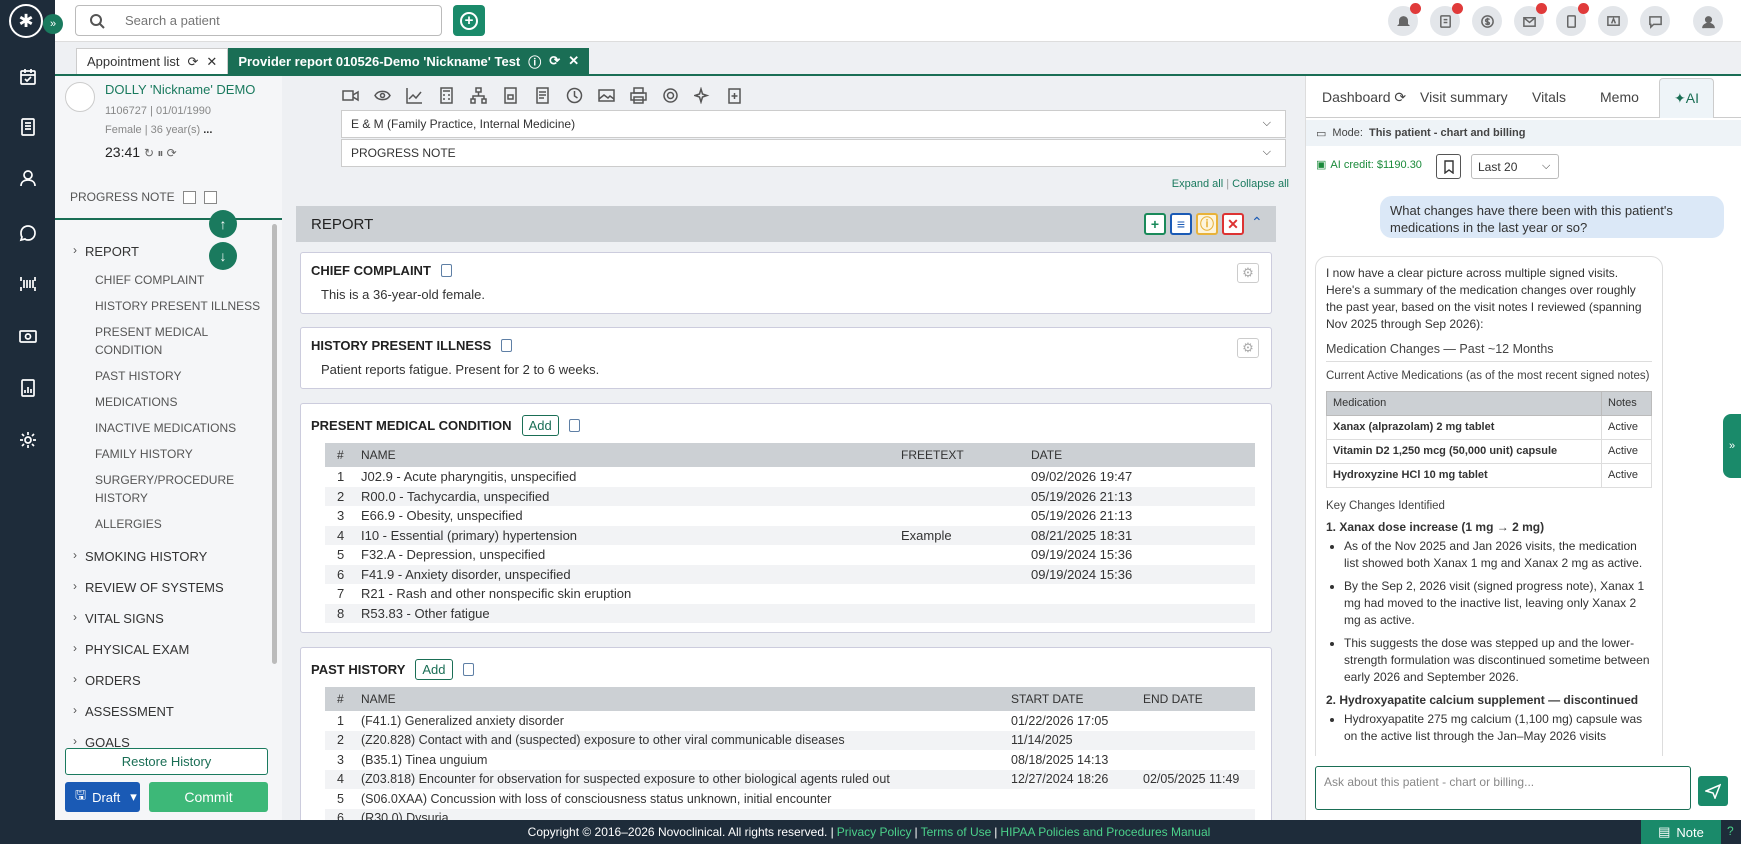 Image resolution: width=1741 pixels, height=844 pixels. Describe the element at coordinates (28, 77) in the screenshot. I see `calendar-icon` at that location.